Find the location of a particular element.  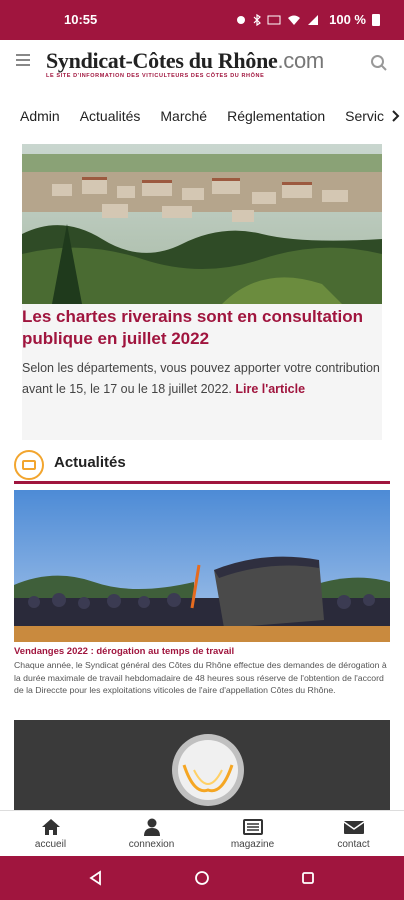

nav-home: accueil is located at coordinates (50, 833).